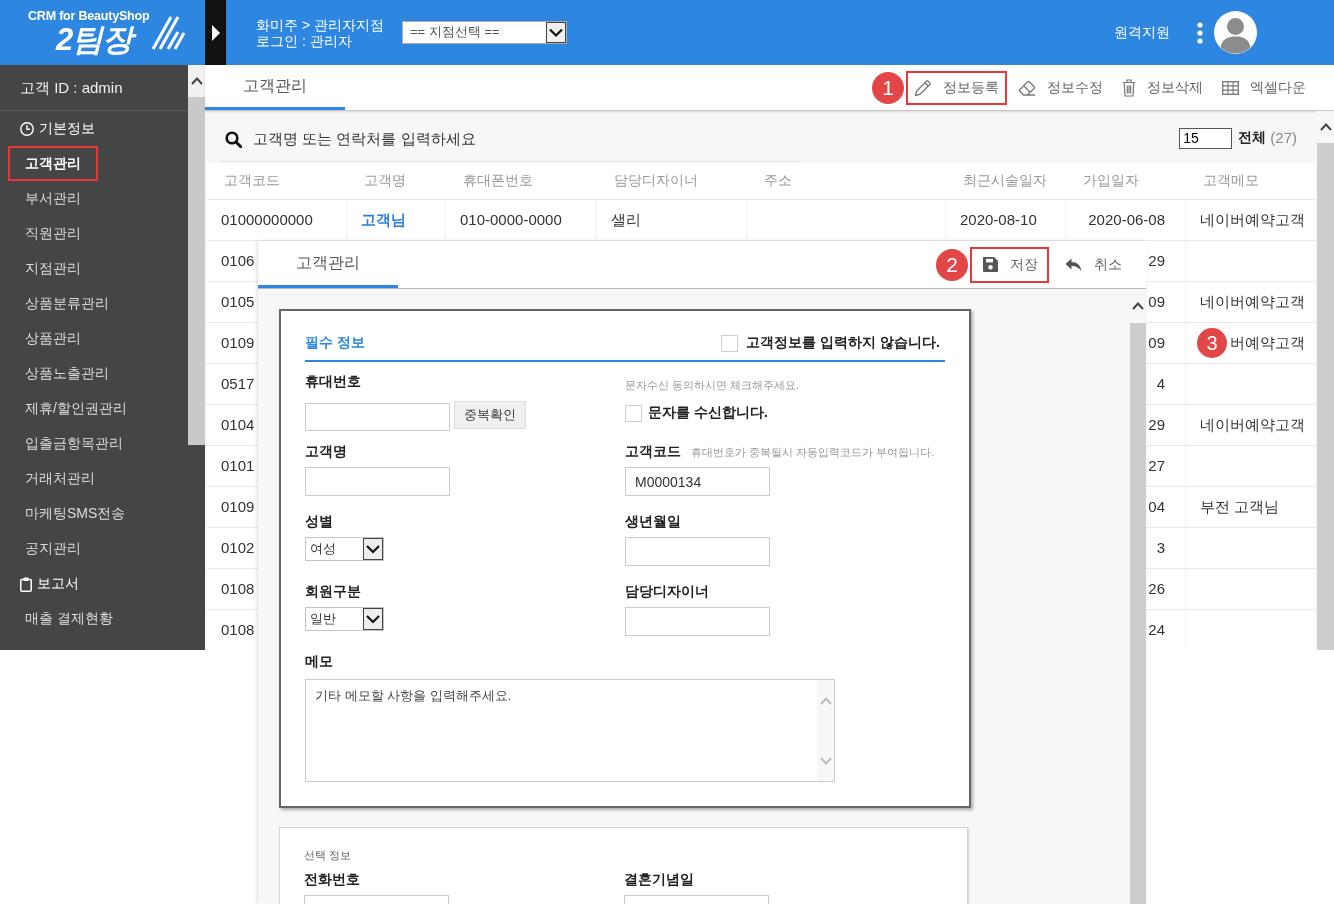 The height and width of the screenshot is (904, 1334). Describe the element at coordinates (1264, 87) in the screenshot. I see `excel-download-button: 엑셀다운` at that location.